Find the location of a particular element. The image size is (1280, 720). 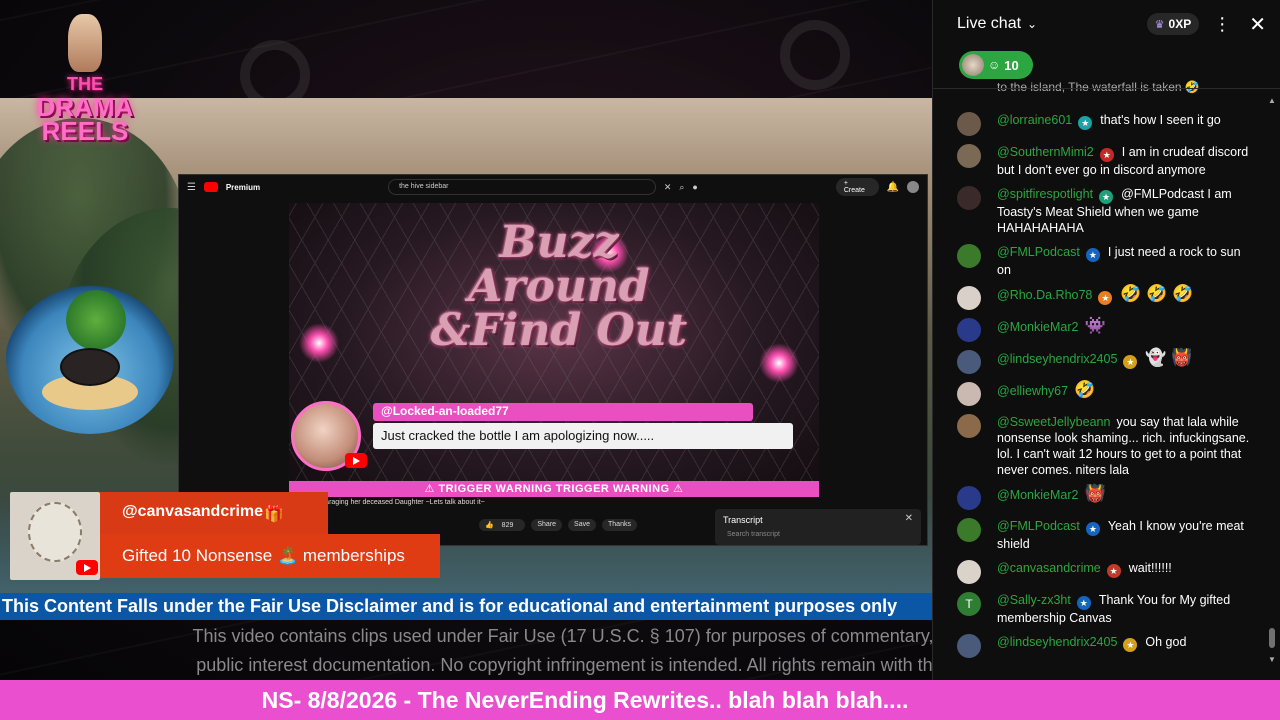

chat-message: @lorraine601 ★ that's how I seen it go is located at coordinates (1100, 124).